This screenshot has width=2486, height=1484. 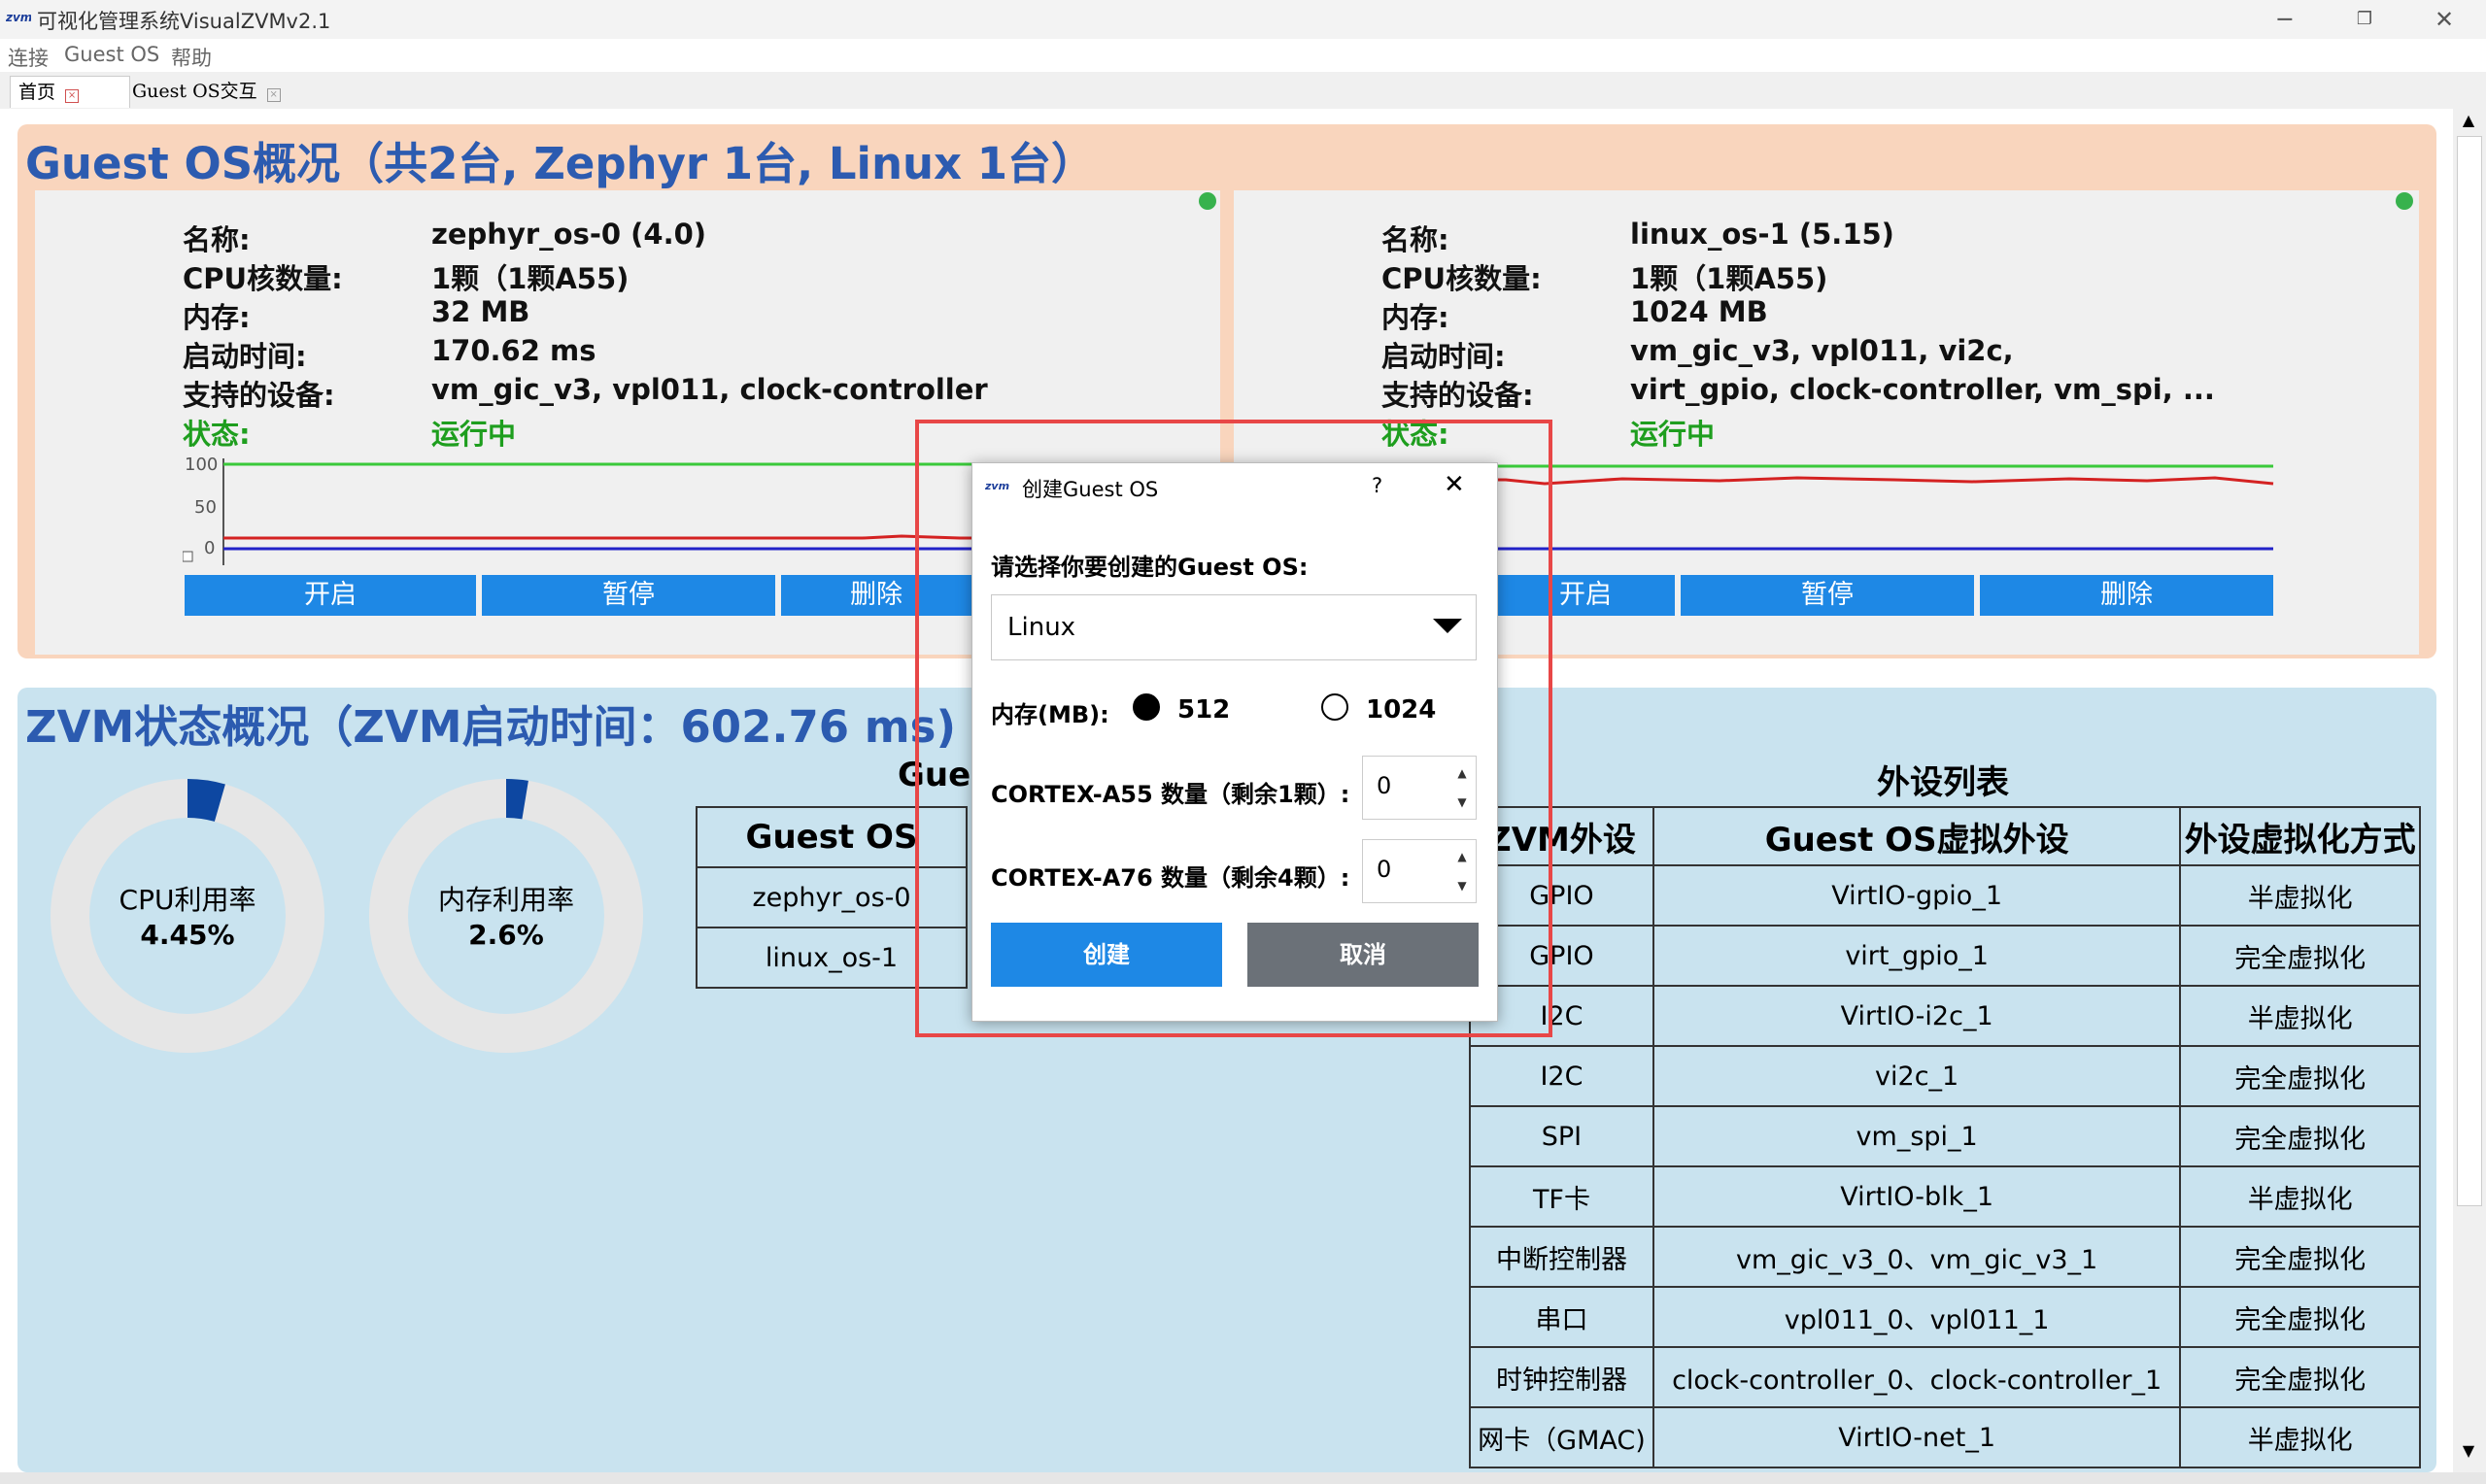 I want to click on minimize-icon: ─, so click(x=2285, y=19).